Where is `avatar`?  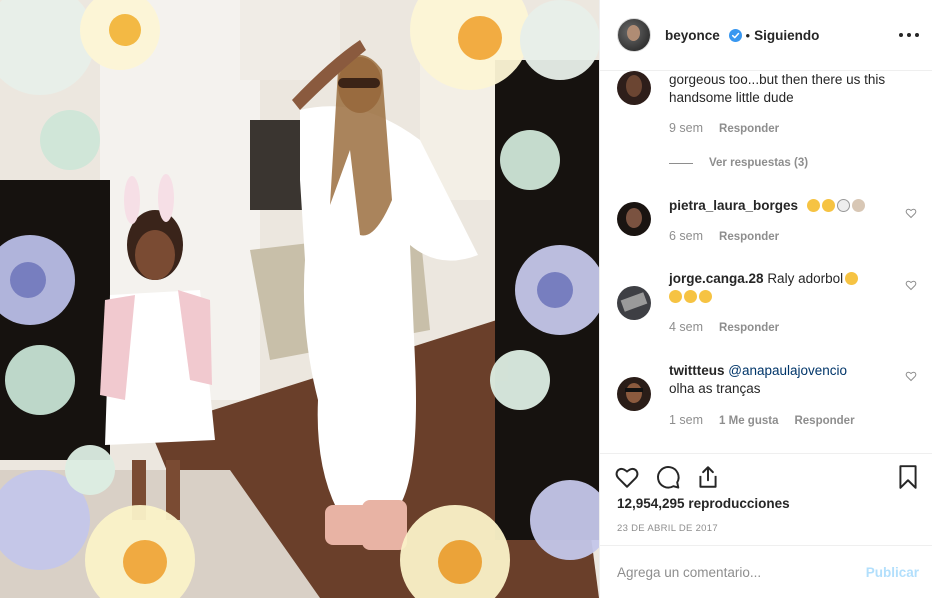 avatar is located at coordinates (634, 35).